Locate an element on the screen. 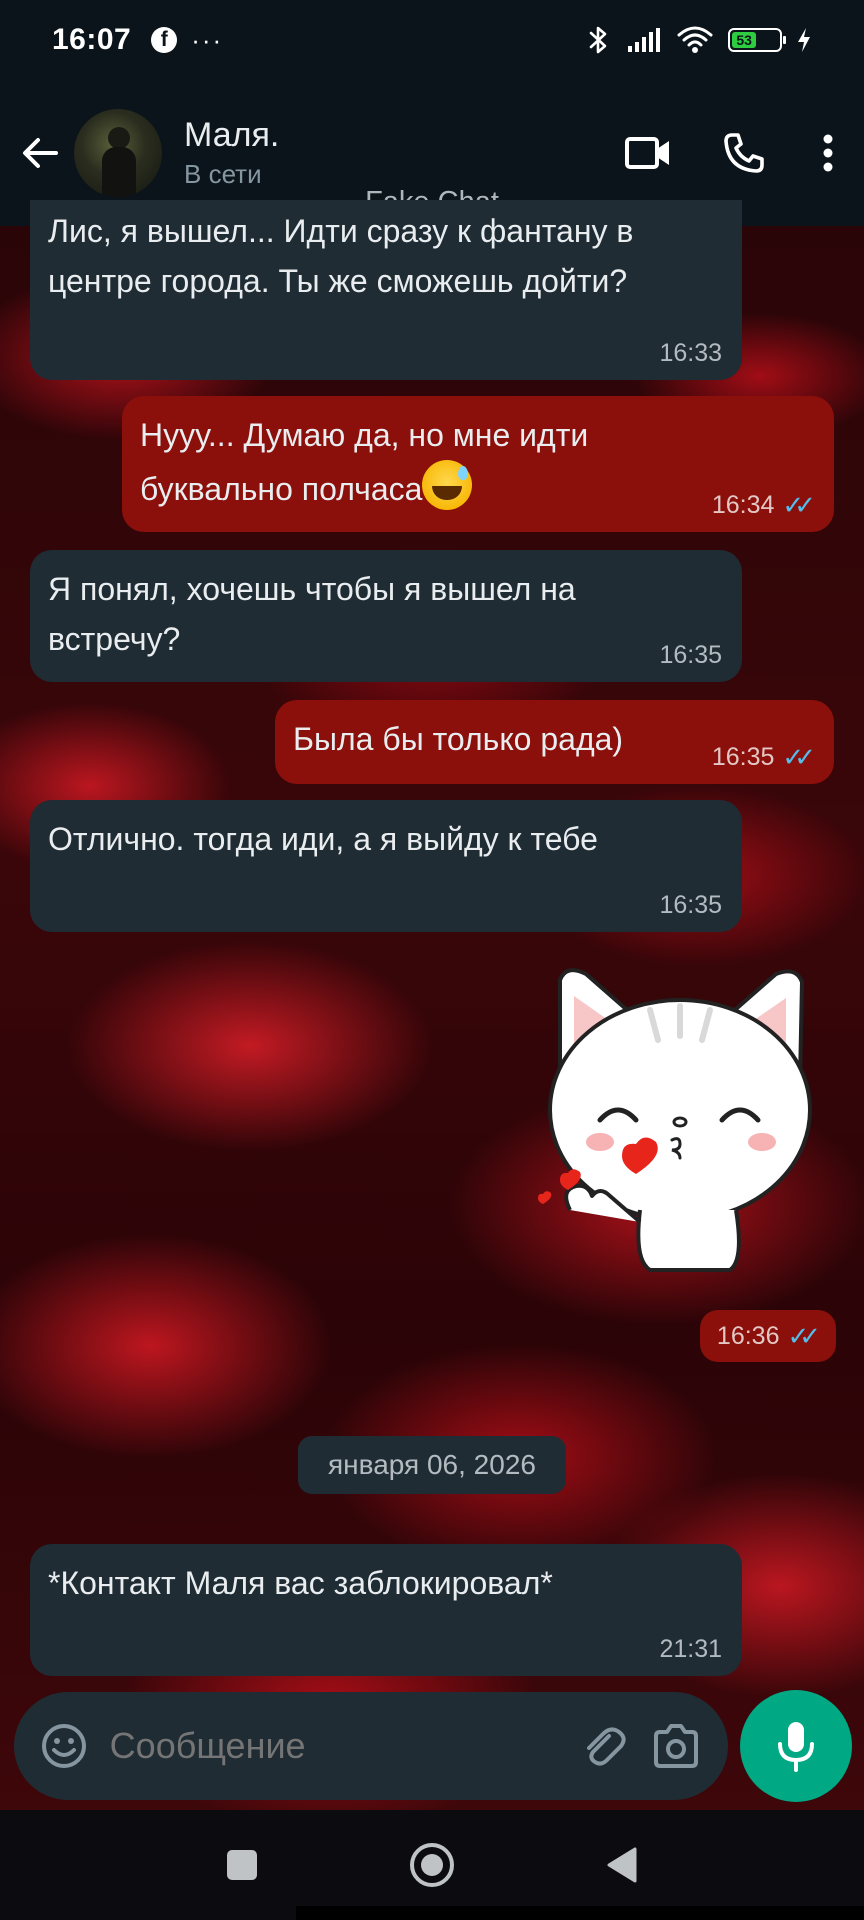 This screenshot has width=864, height=1920. contact-info: Маля. В сети is located at coordinates (231, 153).